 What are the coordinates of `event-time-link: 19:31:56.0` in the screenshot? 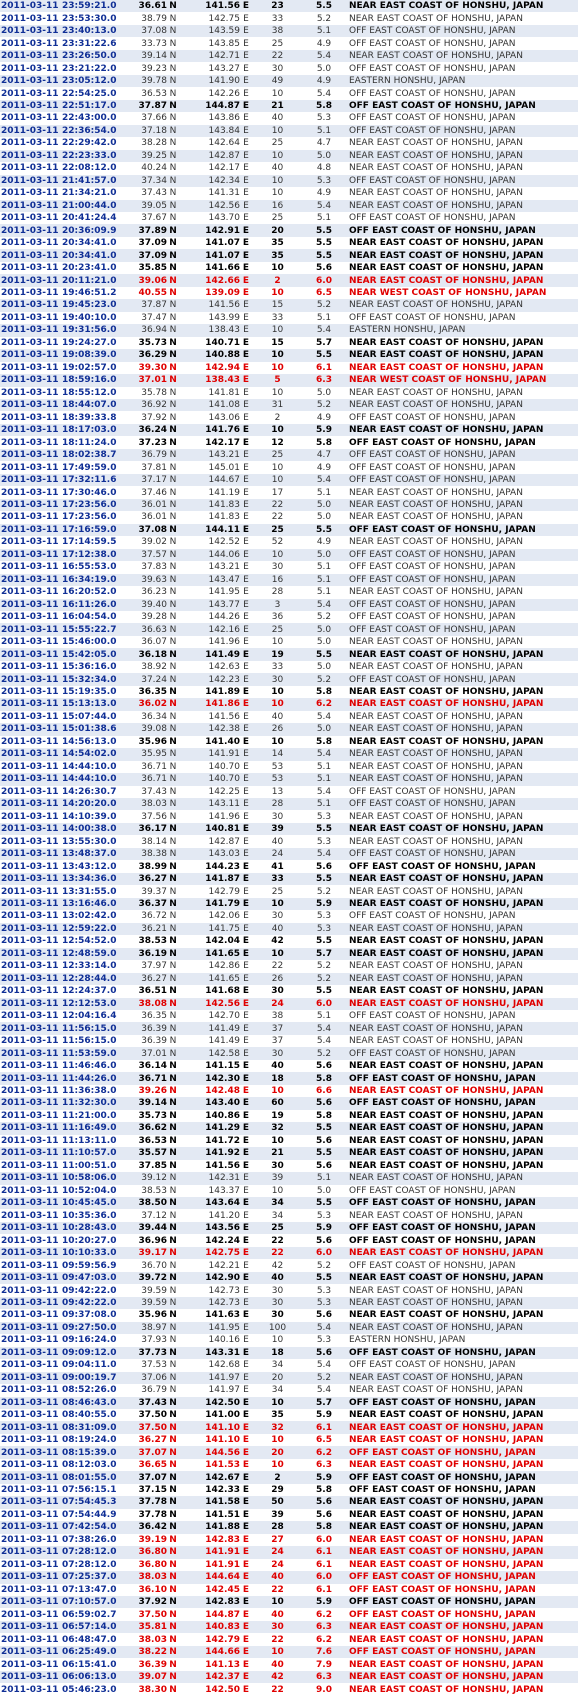 It's located at (91, 330).